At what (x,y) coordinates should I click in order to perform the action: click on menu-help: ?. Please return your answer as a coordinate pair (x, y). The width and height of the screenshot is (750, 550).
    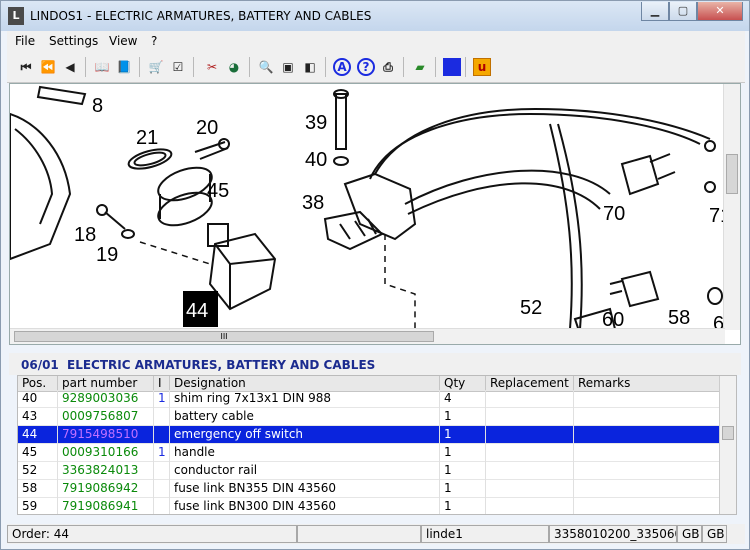
    Looking at the image, I should click on (154, 41).